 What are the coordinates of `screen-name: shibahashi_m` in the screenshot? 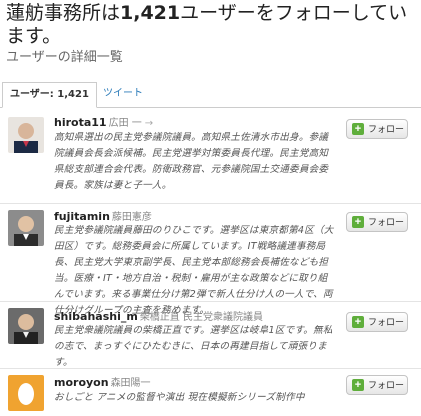 It's located at (96, 316).